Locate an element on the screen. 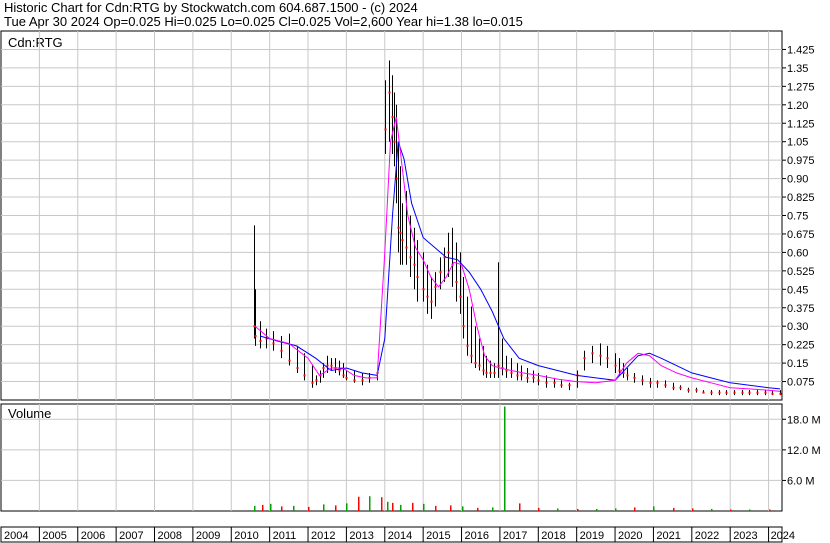  year-tick-label: 2022 is located at coordinates (707, 536).